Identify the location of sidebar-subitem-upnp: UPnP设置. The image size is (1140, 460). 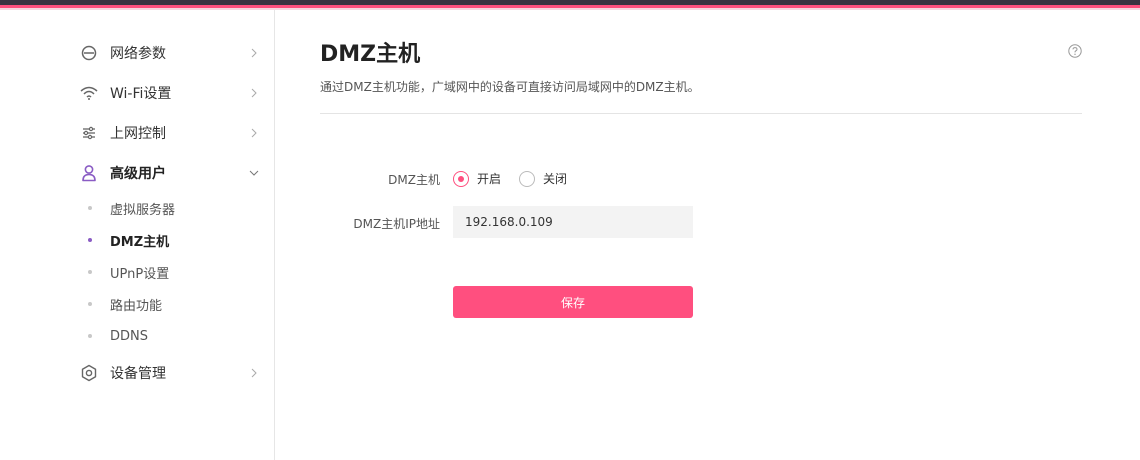
(128, 272).